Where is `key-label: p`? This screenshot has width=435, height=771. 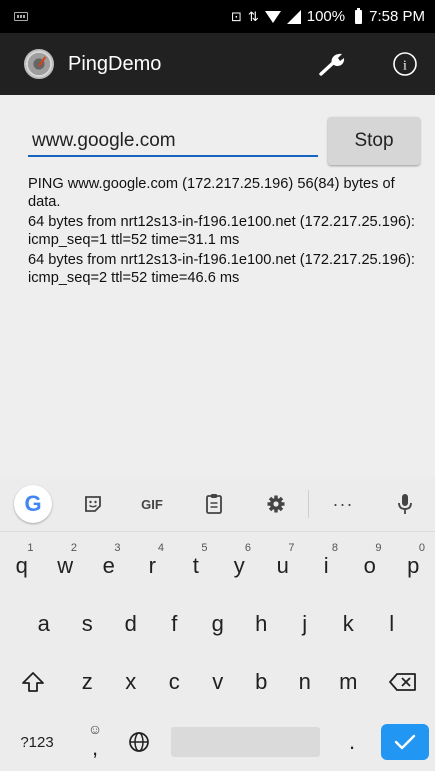 key-label: p is located at coordinates (413, 565).